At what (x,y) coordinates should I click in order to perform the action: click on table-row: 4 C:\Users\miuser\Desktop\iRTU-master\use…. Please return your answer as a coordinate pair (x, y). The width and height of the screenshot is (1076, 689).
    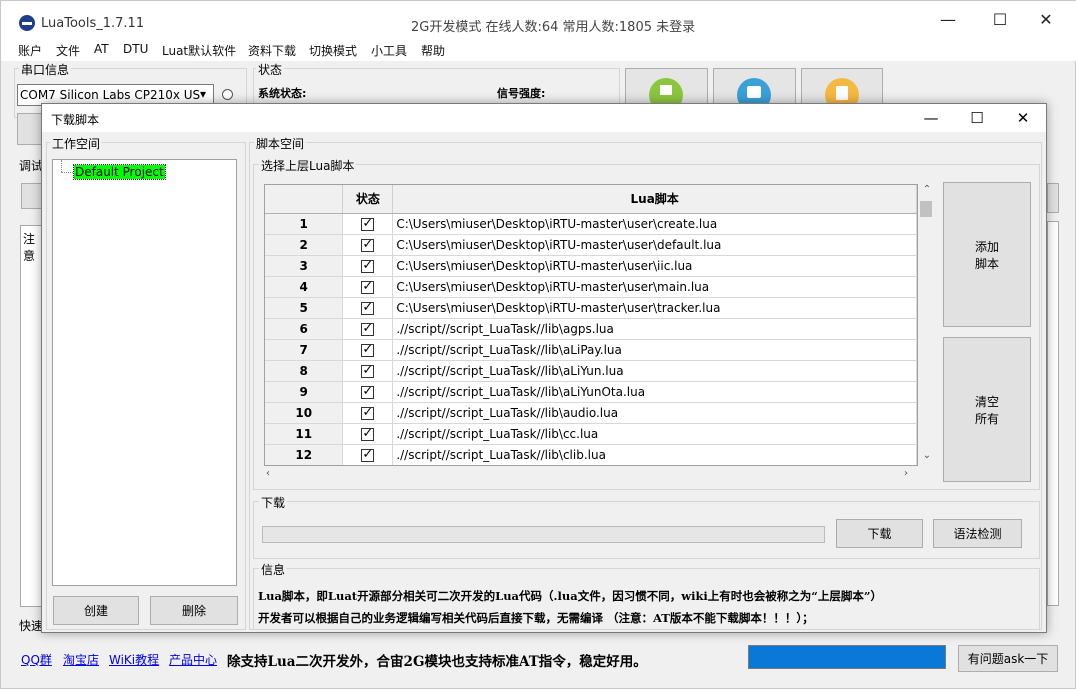
    Looking at the image, I should click on (591, 287).